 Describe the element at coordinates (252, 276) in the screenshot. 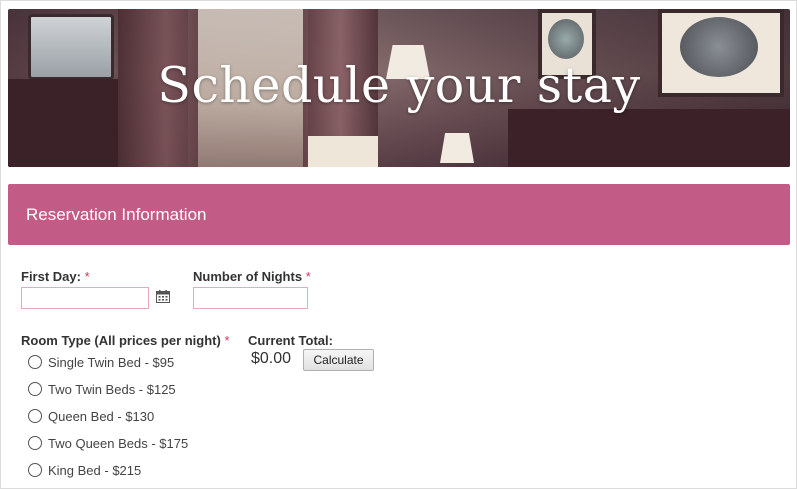

I see `nights-label: Number of Nights *` at that location.